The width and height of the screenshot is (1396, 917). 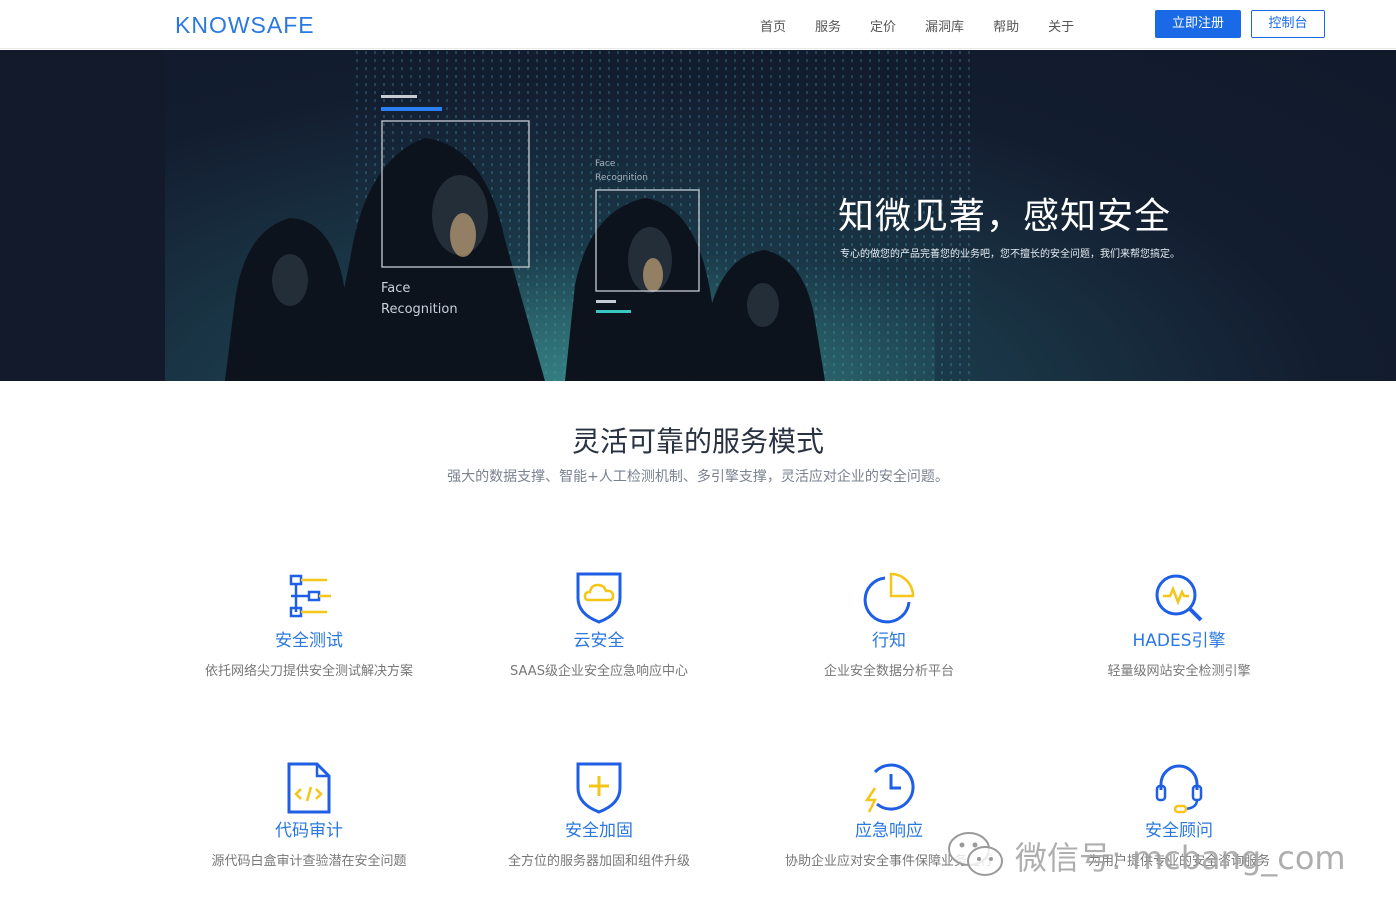 I want to click on face-label-1-line1: Face, so click(x=396, y=288).